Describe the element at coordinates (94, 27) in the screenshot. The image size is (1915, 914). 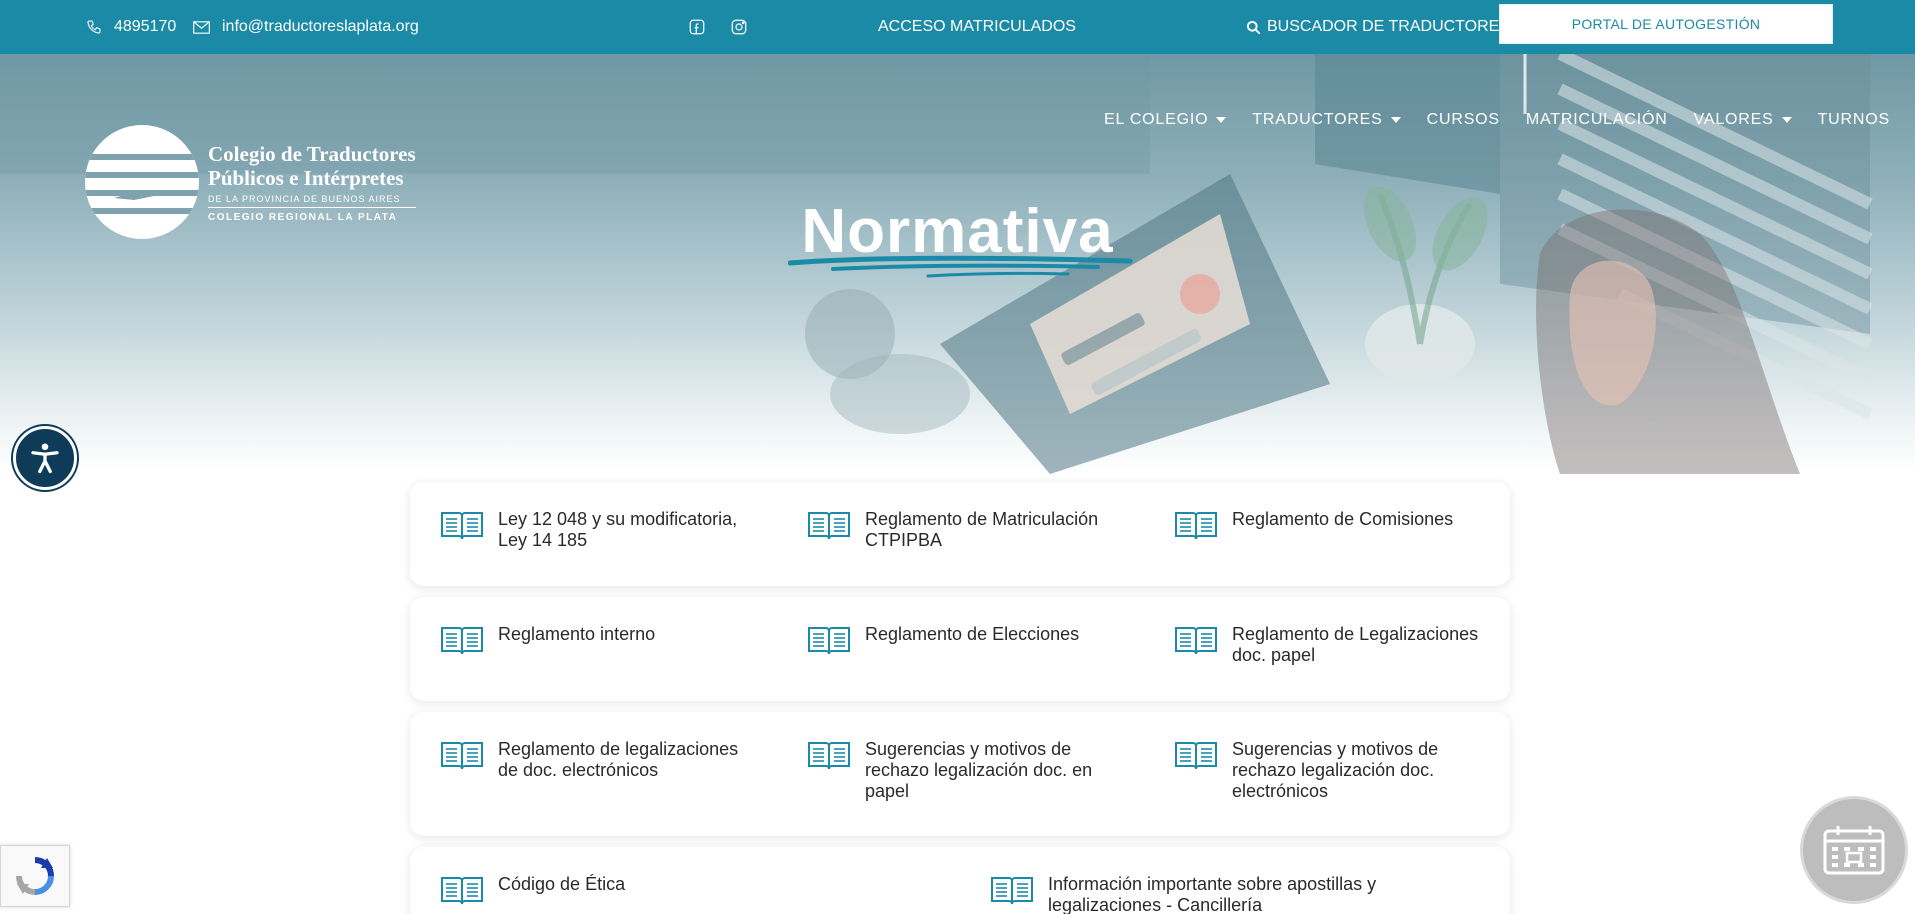
I see `phone-icon` at that location.